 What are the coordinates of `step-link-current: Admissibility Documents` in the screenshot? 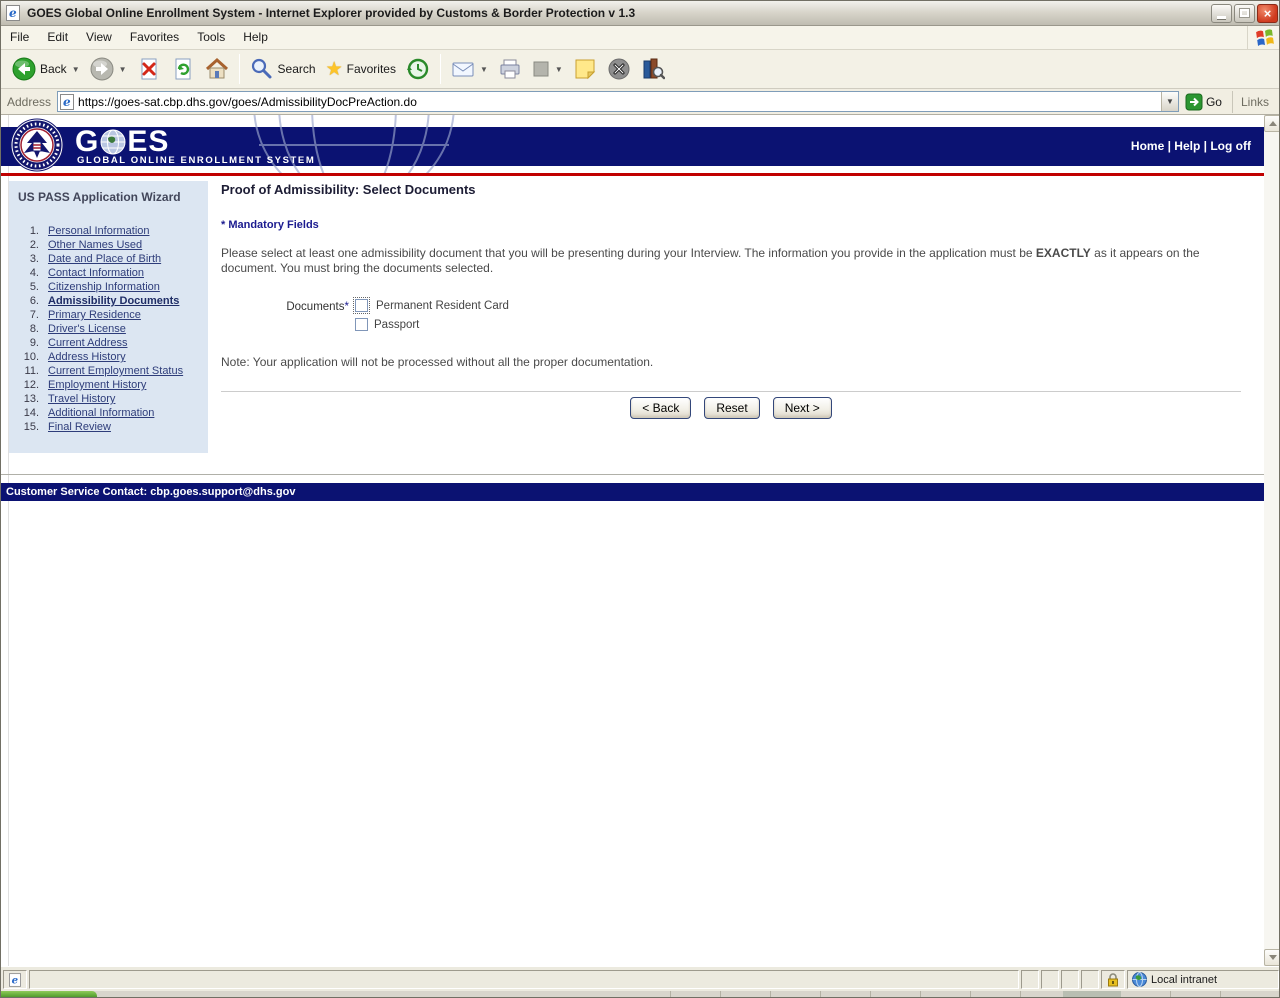 It's located at (113, 301).